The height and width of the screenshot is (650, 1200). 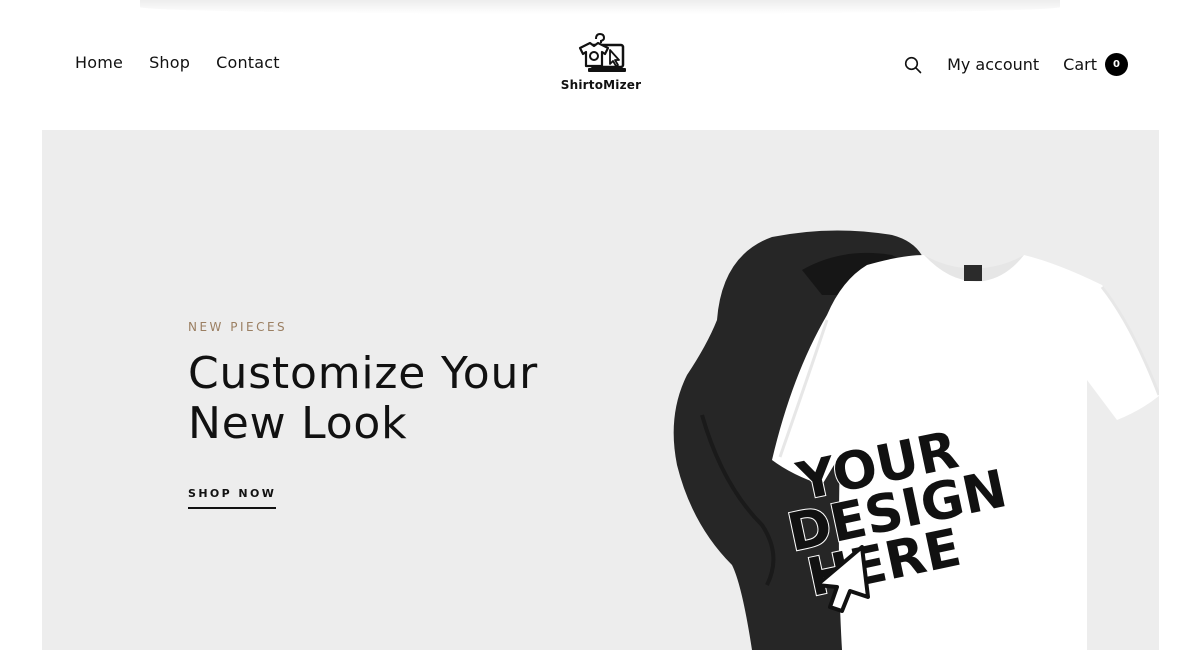 I want to click on hero-headline: Customize Your New Look, so click(x=363, y=398).